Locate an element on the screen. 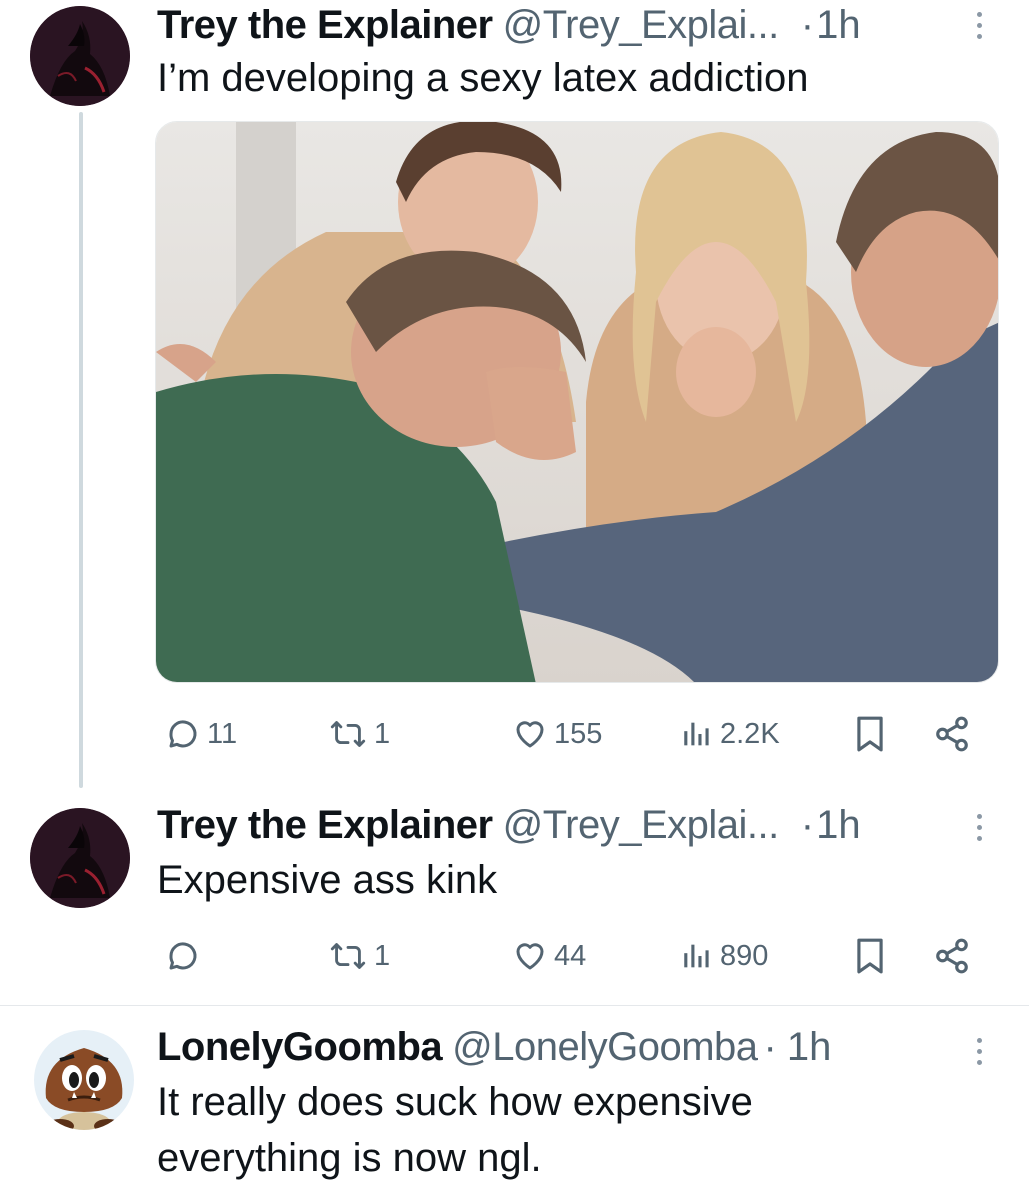 The image size is (1029, 1200). author-name: LonelyGoomba is located at coordinates (300, 1047).